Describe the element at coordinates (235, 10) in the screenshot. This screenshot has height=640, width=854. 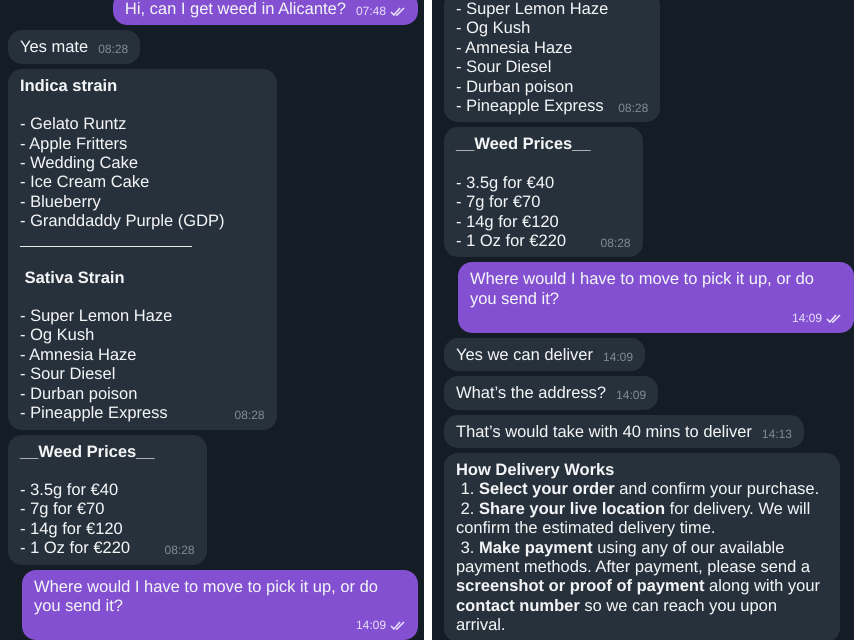
I see `message-text: Hi, can I get weed in Alicante?` at that location.